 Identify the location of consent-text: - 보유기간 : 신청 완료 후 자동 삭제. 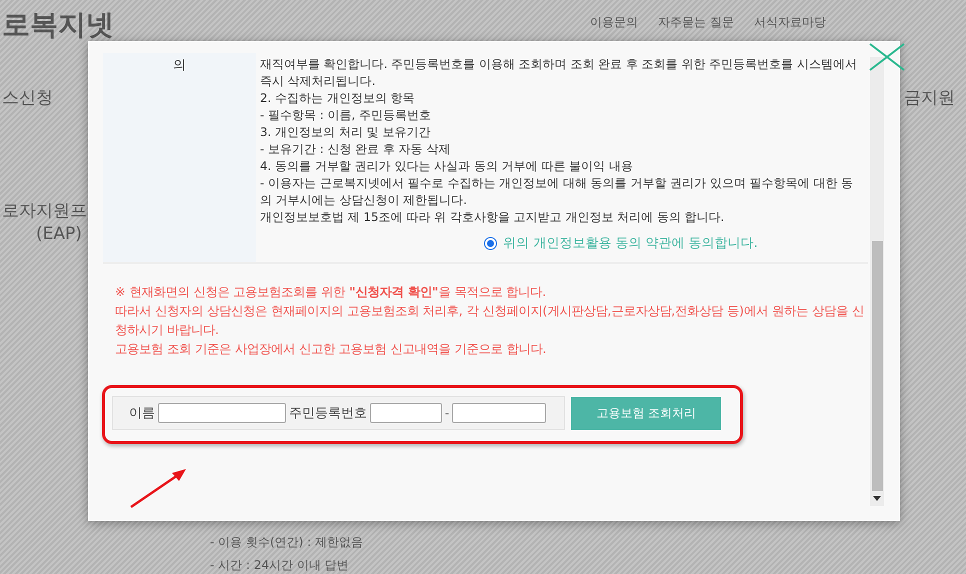
(356, 149).